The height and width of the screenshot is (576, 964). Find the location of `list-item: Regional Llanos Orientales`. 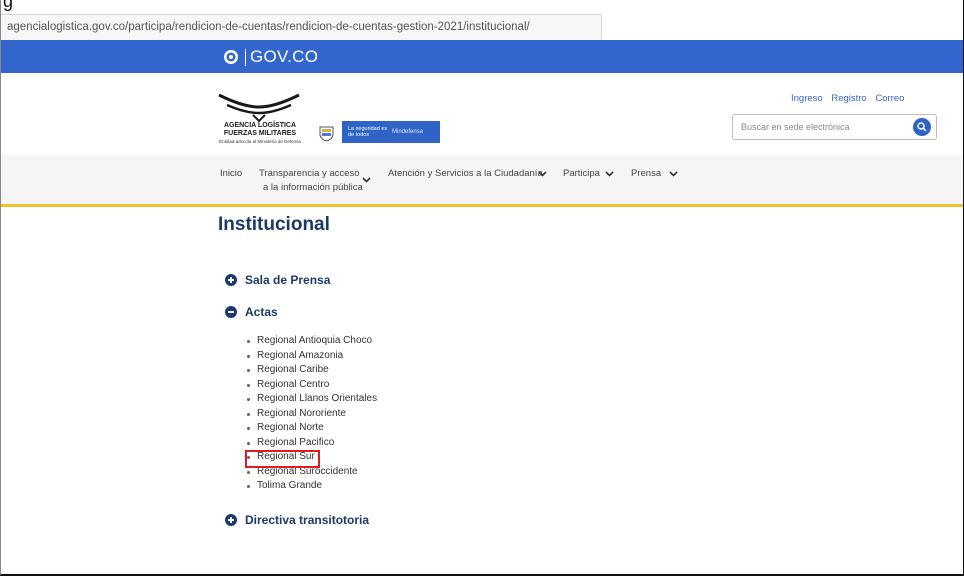

list-item: Regional Llanos Orientales is located at coordinates (311, 399).